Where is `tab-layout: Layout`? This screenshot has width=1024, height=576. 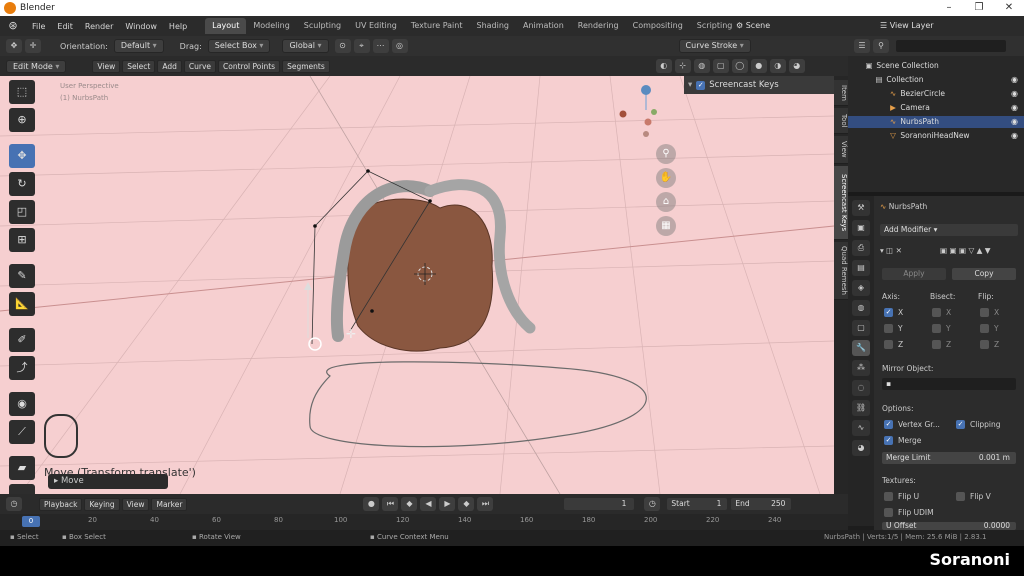 tab-layout: Layout is located at coordinates (226, 26).